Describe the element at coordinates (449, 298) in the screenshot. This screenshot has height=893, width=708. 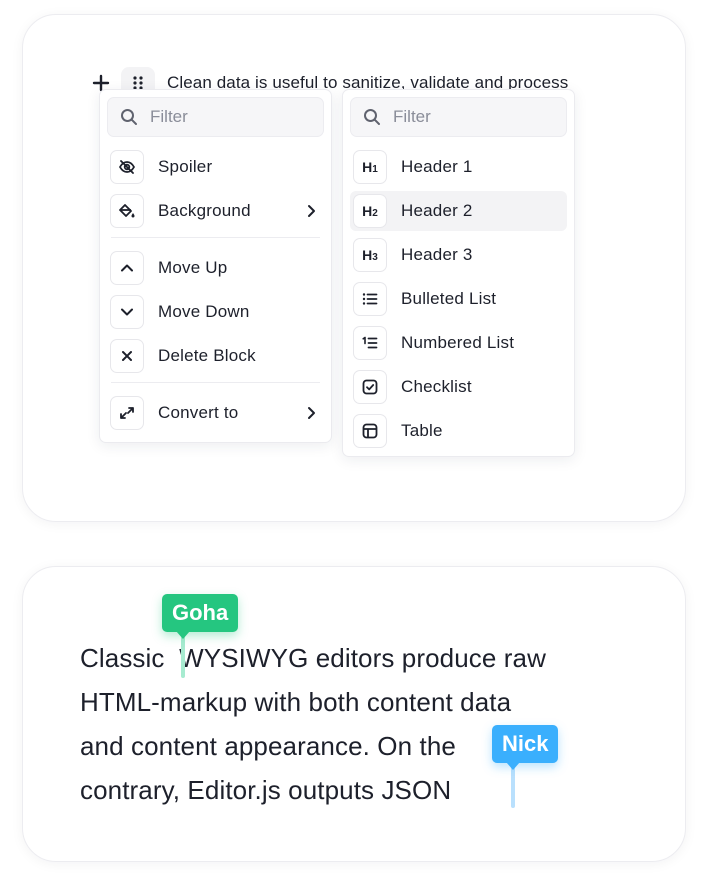
I see `menu-item-label: Bulleted List` at that location.